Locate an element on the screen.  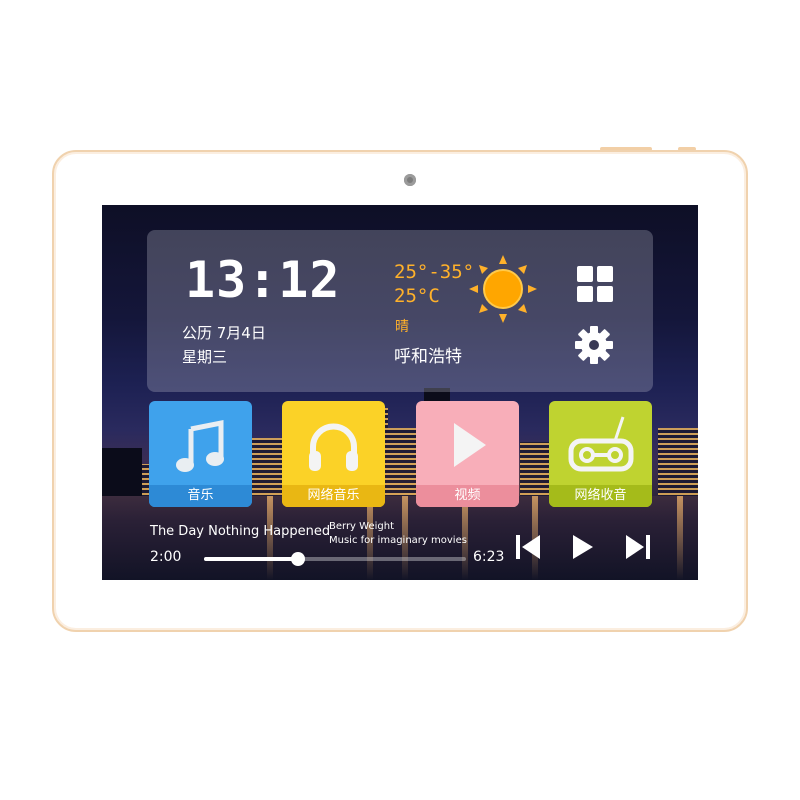
play-icon is located at coordinates (470, 445).